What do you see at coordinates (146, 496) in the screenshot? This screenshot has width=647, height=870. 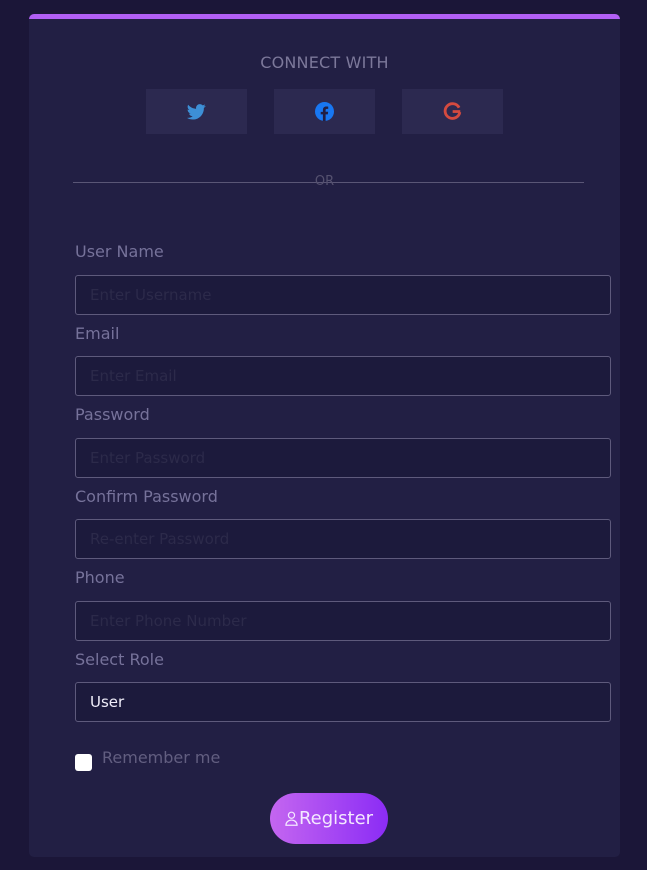 I see `confirm-password-label: Confirm Password` at bounding box center [146, 496].